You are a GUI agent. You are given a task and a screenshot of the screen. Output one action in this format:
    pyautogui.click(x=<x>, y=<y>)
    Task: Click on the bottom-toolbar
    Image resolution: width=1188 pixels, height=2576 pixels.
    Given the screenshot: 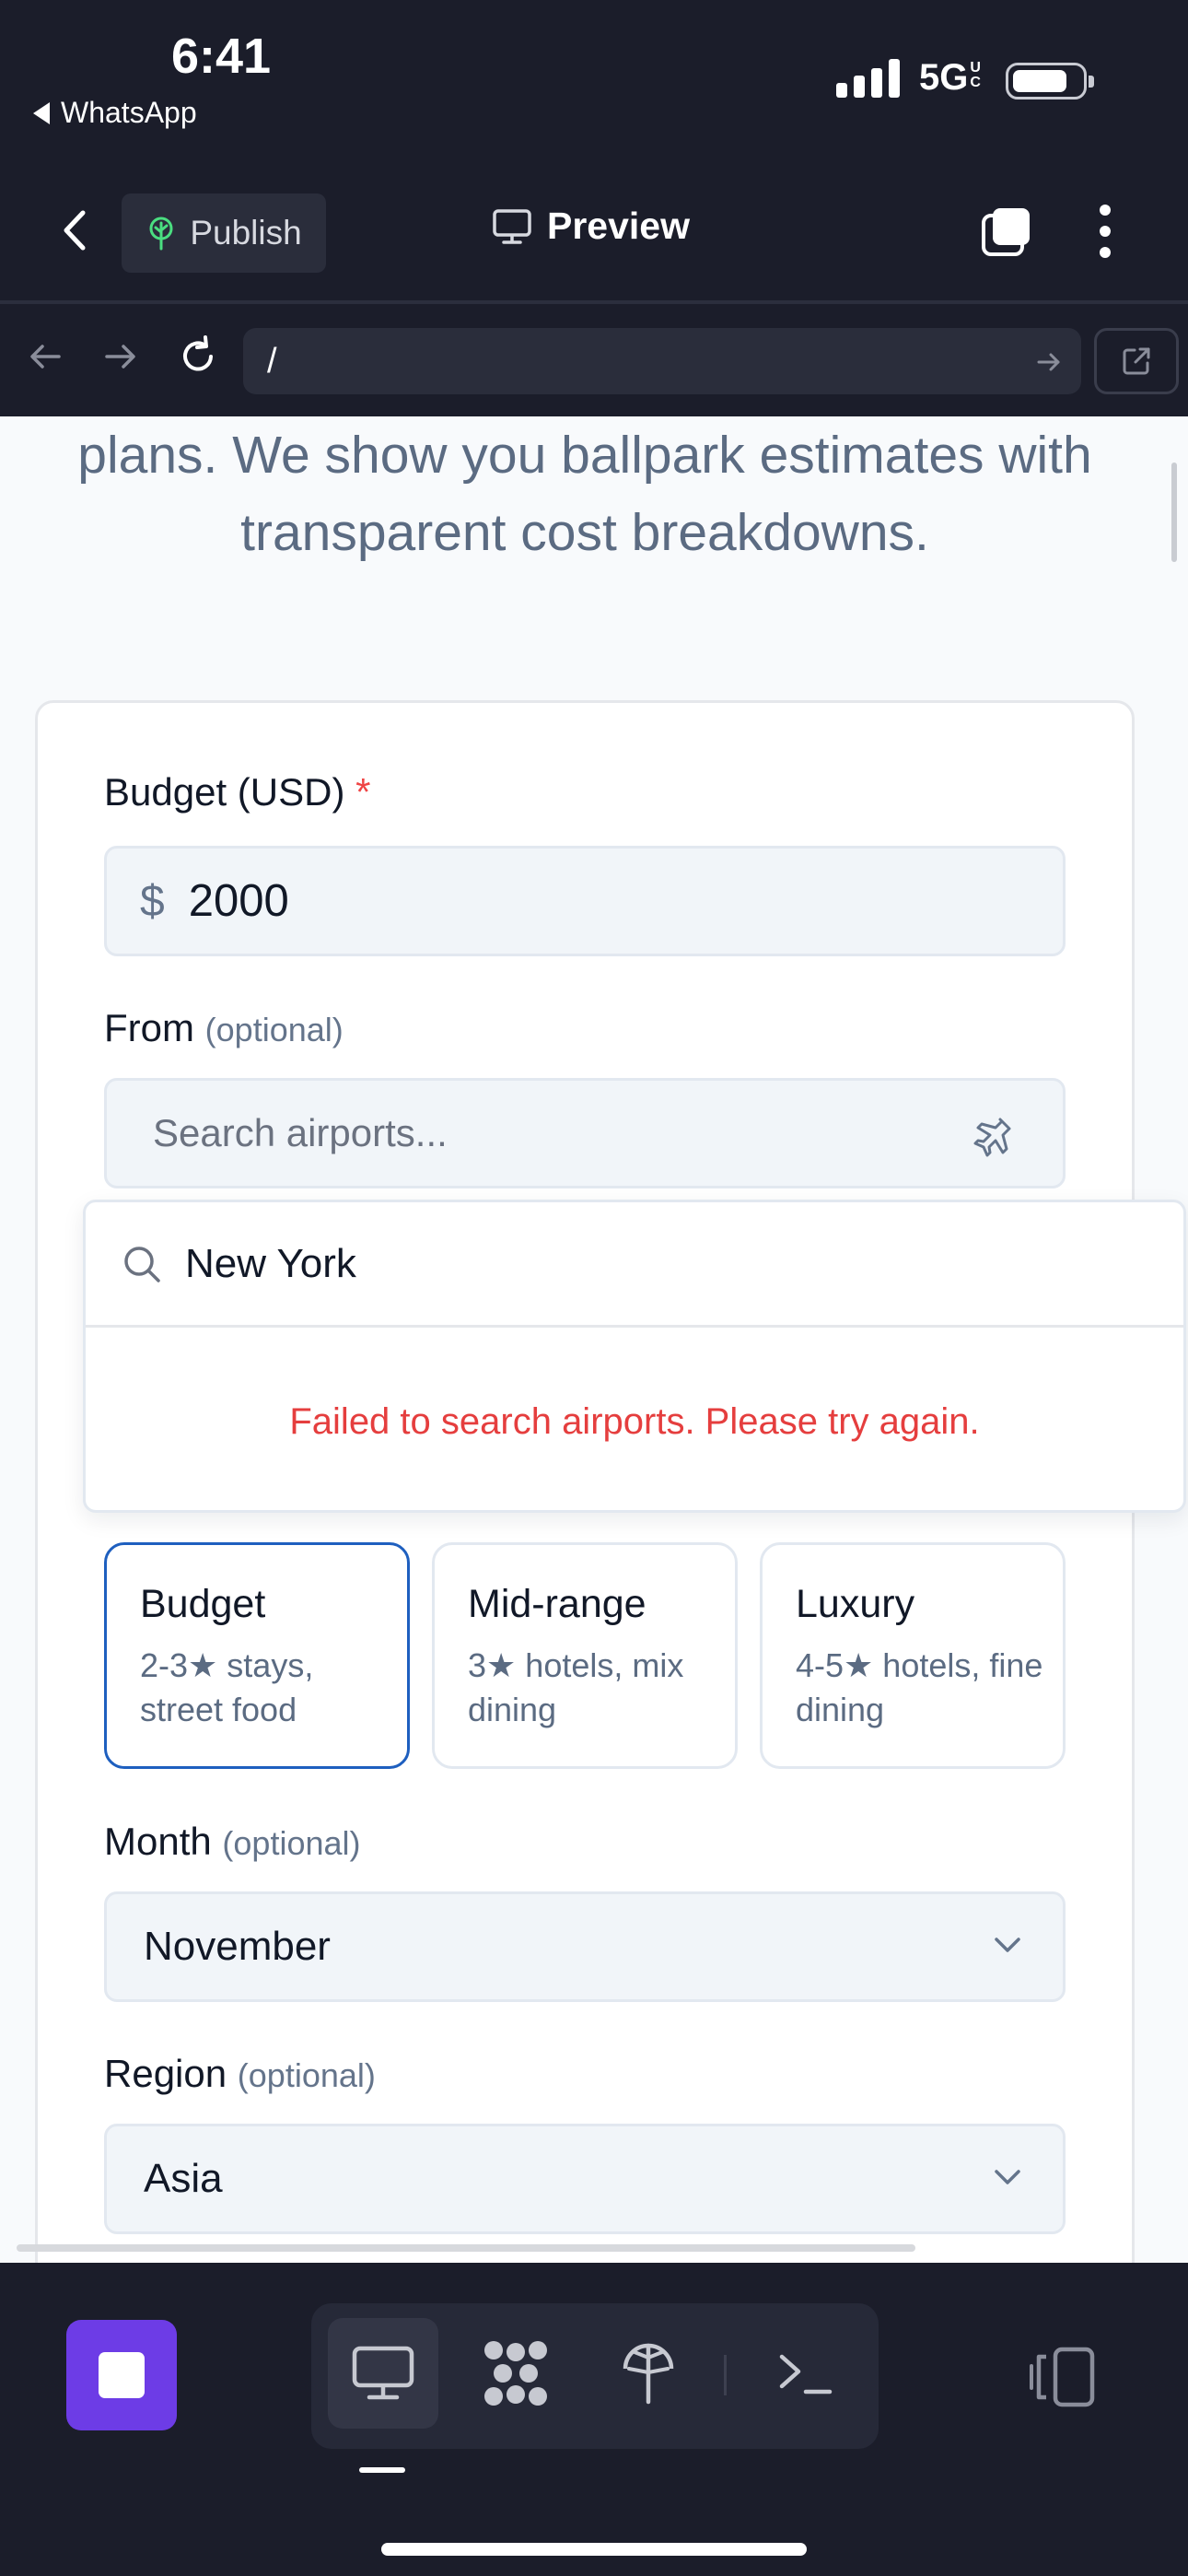 What is the action you would take?
    pyautogui.click(x=594, y=2419)
    